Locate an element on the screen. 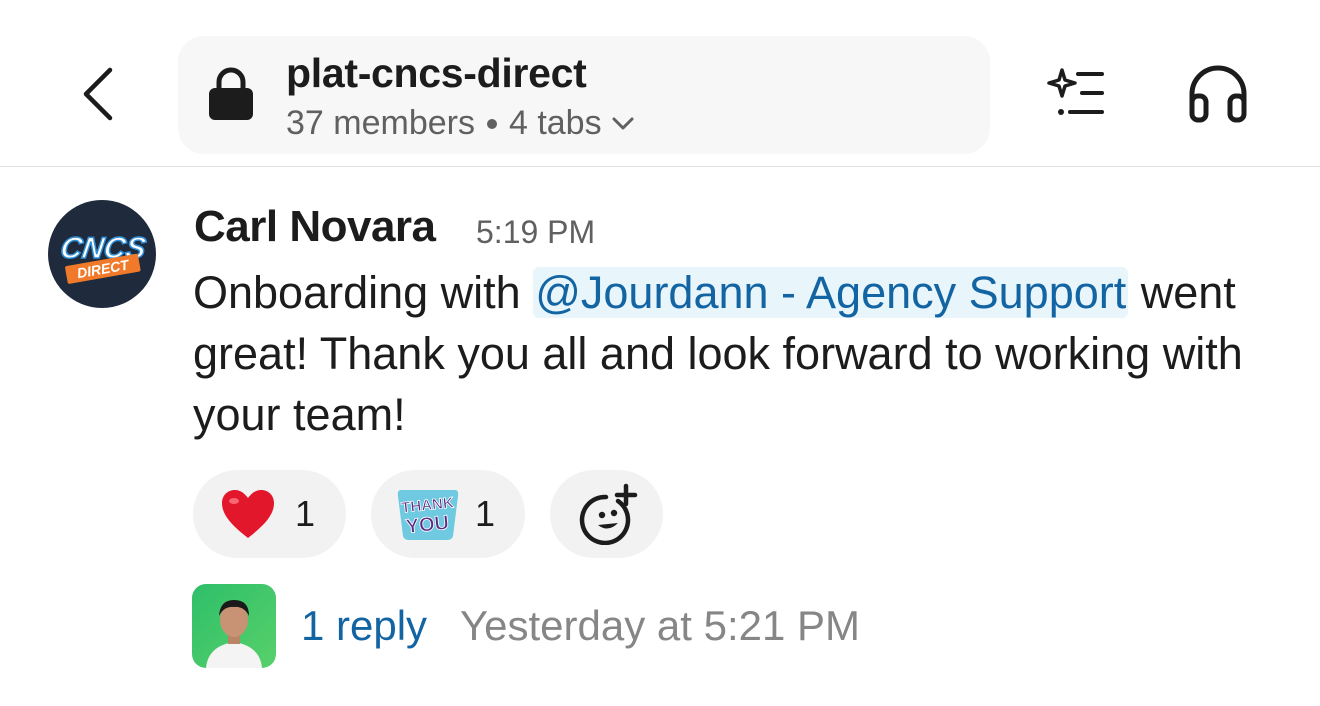 This screenshot has width=1320, height=706. reaction-thank-you: THANK YOU 1 is located at coordinates (448, 514).